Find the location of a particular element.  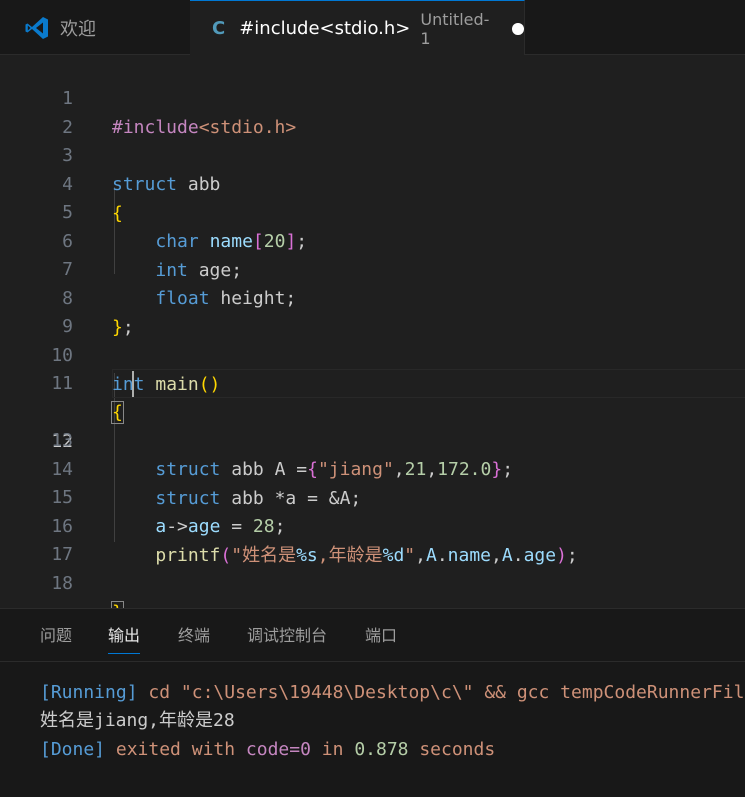

running-tag: [Running] is located at coordinates (89, 692).